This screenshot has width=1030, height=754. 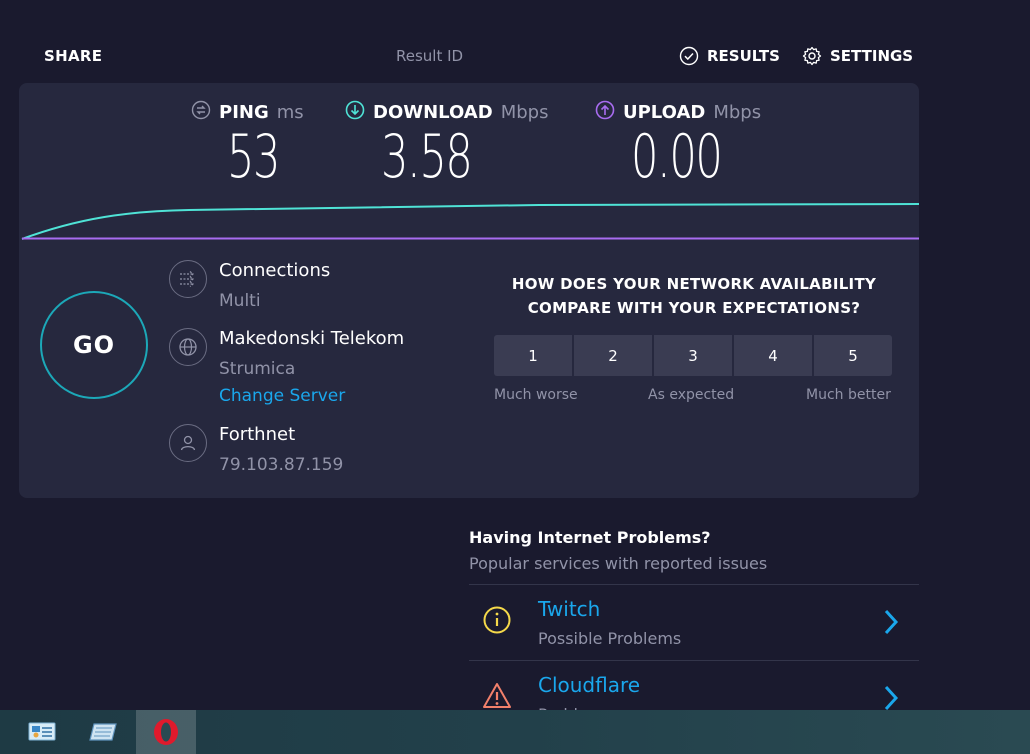 What do you see at coordinates (281, 465) in the screenshot?
I see `ip-address: 79.103.87.159` at bounding box center [281, 465].